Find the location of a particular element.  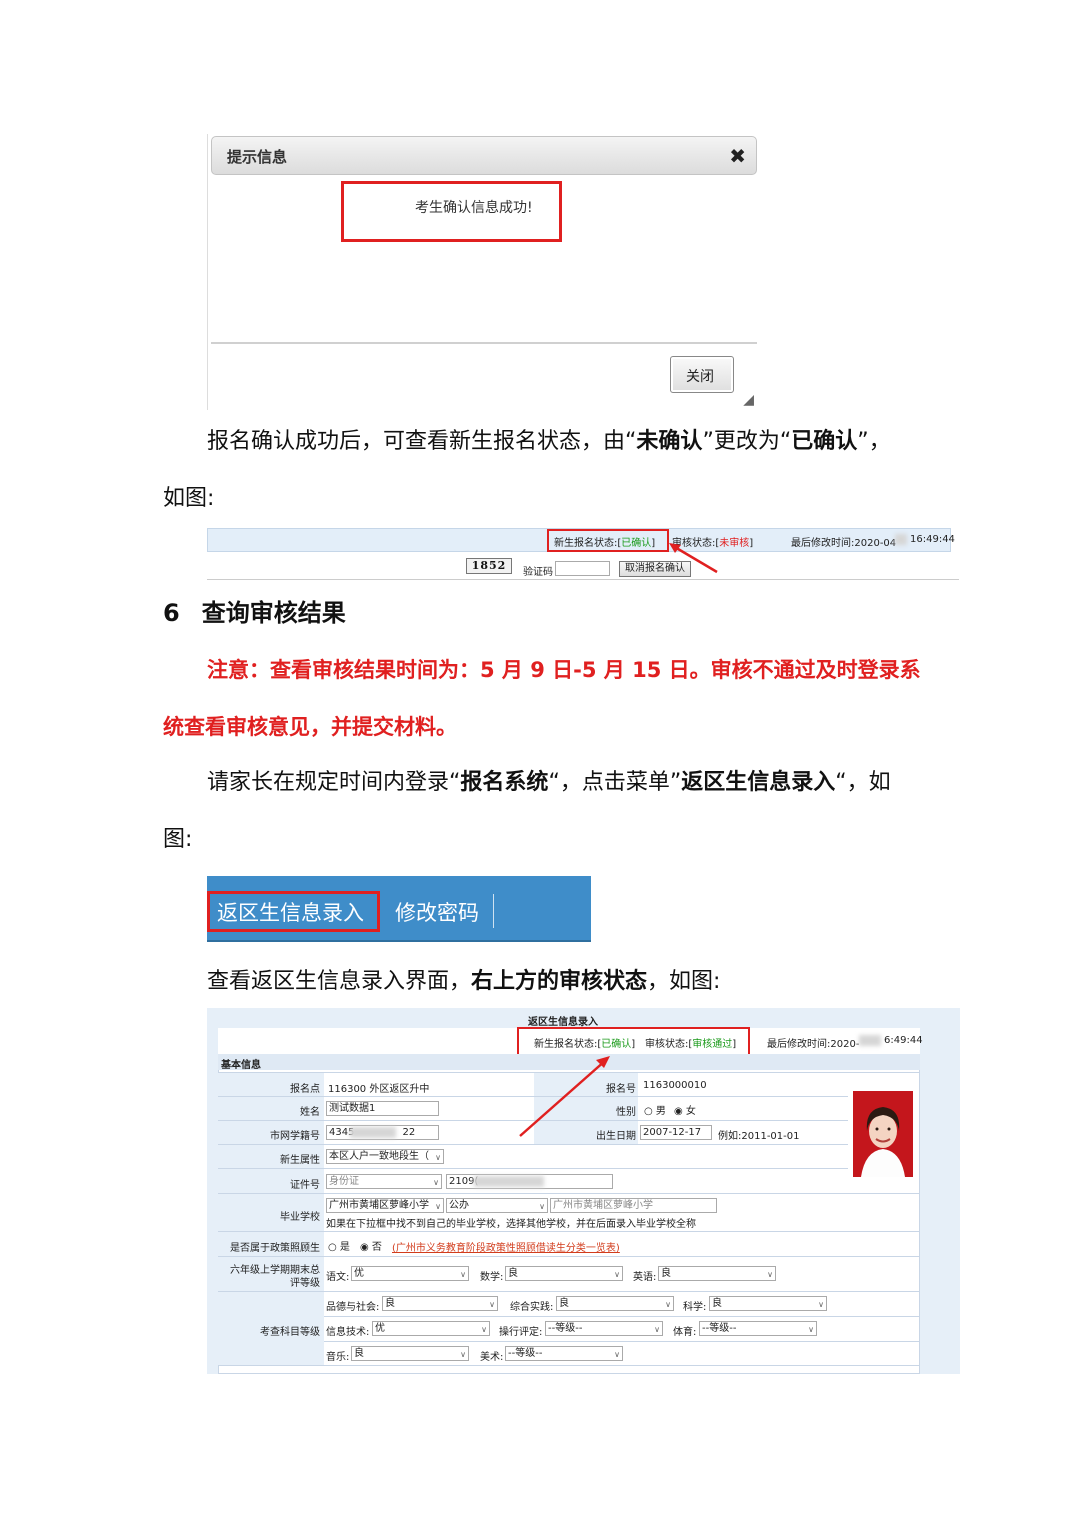

id-label: 证件号 is located at coordinates (305, 1185).